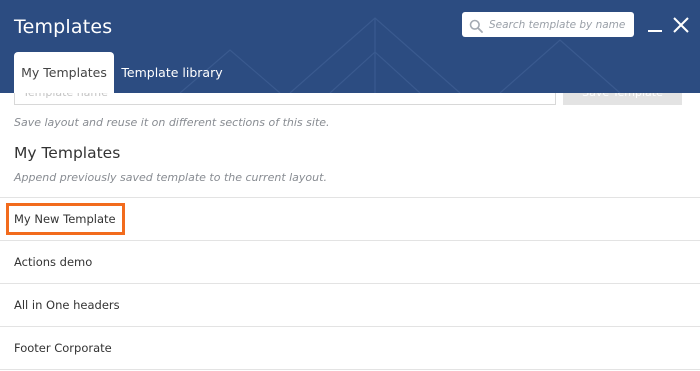  I want to click on save-template-form: Save Template, so click(350, 100).